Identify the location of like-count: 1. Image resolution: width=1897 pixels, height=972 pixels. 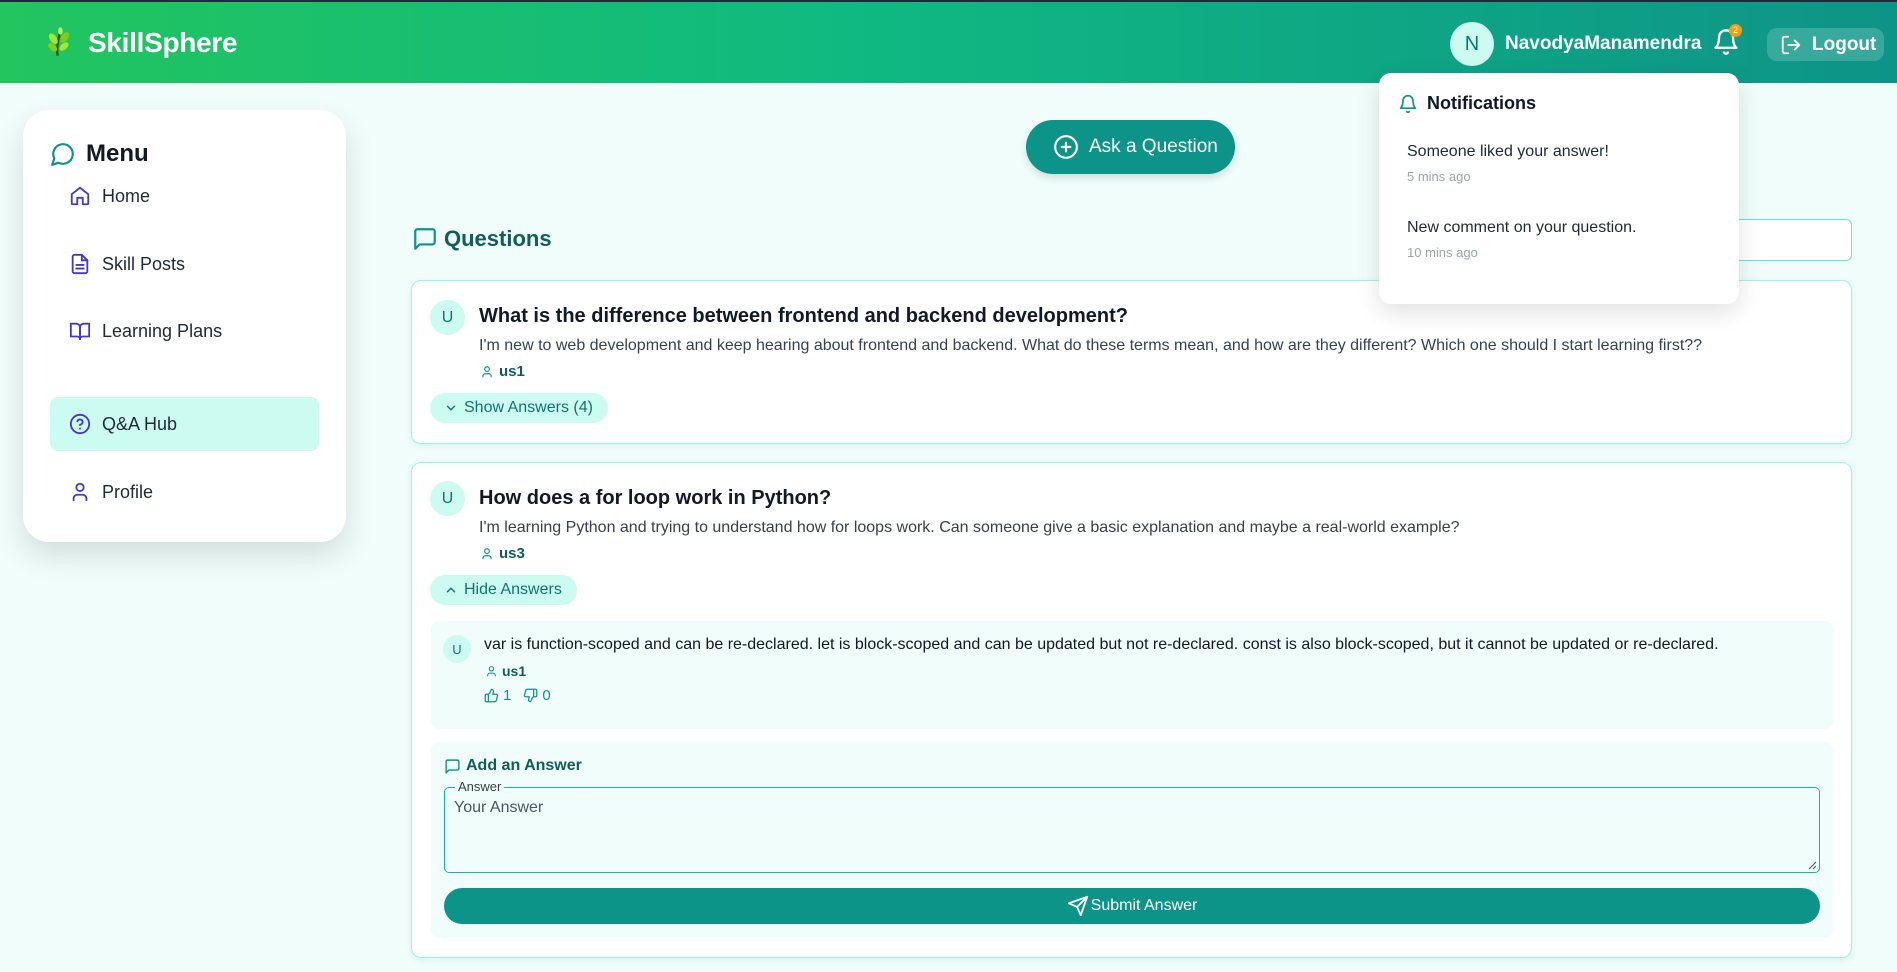
(507, 695).